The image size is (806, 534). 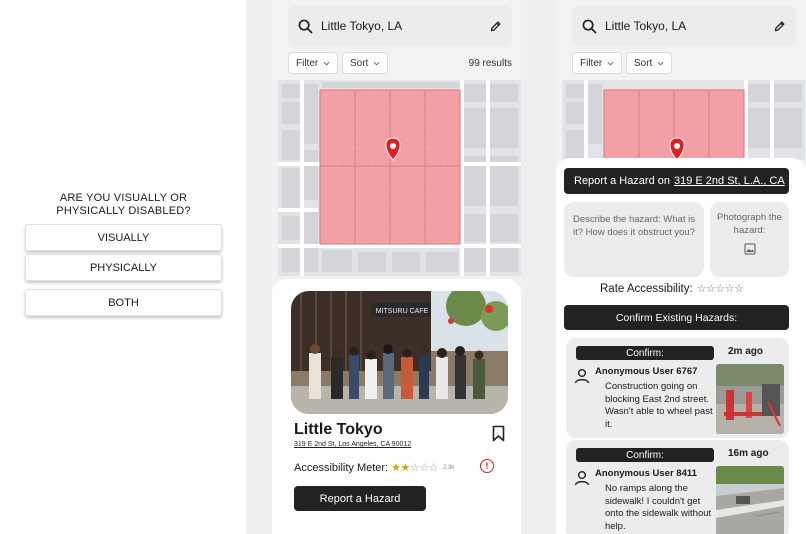 I want to click on rating-stars: ★★☆☆☆, so click(x=414, y=468).